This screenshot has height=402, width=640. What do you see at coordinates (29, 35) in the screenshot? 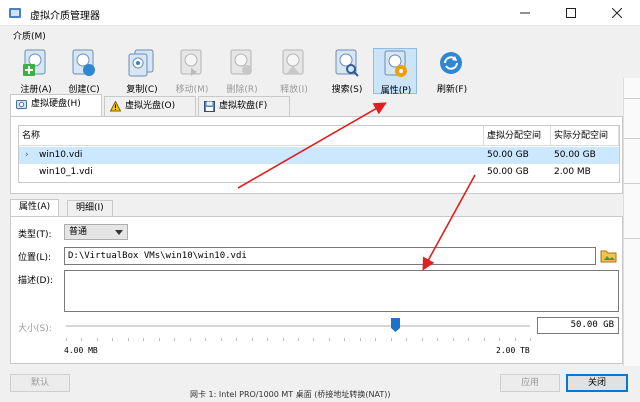
I see `menu-media: 介质(M)` at bounding box center [29, 35].